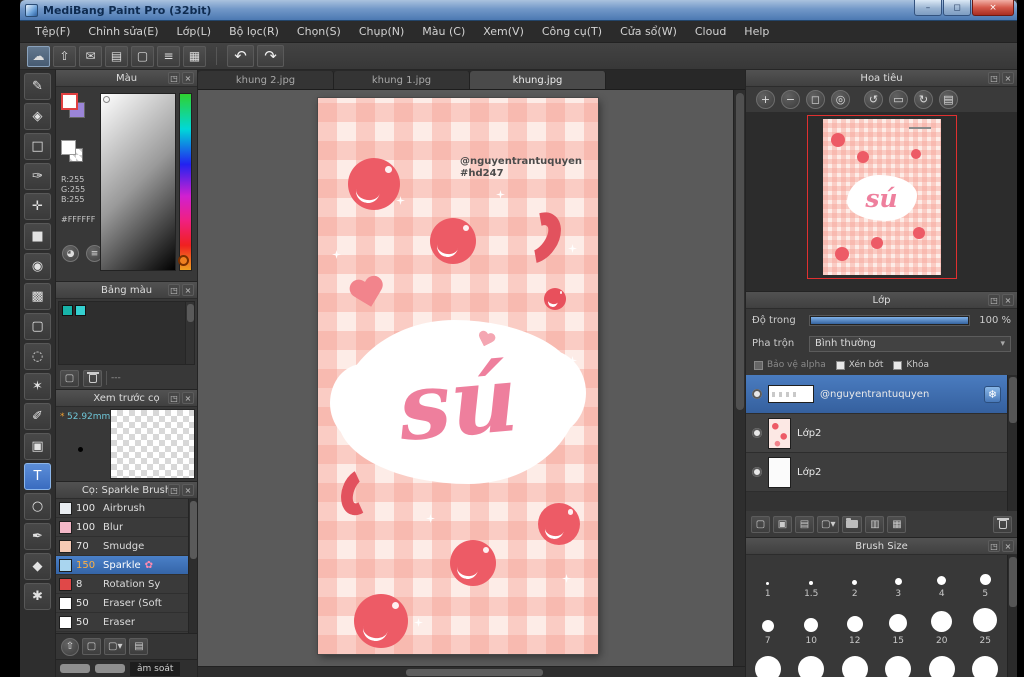 Image resolution: width=1024 pixels, height=677 pixels. What do you see at coordinates (67, 310) in the screenshot?
I see `palette-swatch-teal` at bounding box center [67, 310].